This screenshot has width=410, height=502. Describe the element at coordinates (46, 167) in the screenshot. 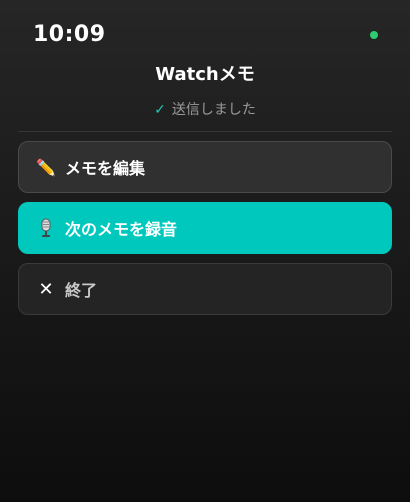

I see `pencil-icon: ✏️` at that location.